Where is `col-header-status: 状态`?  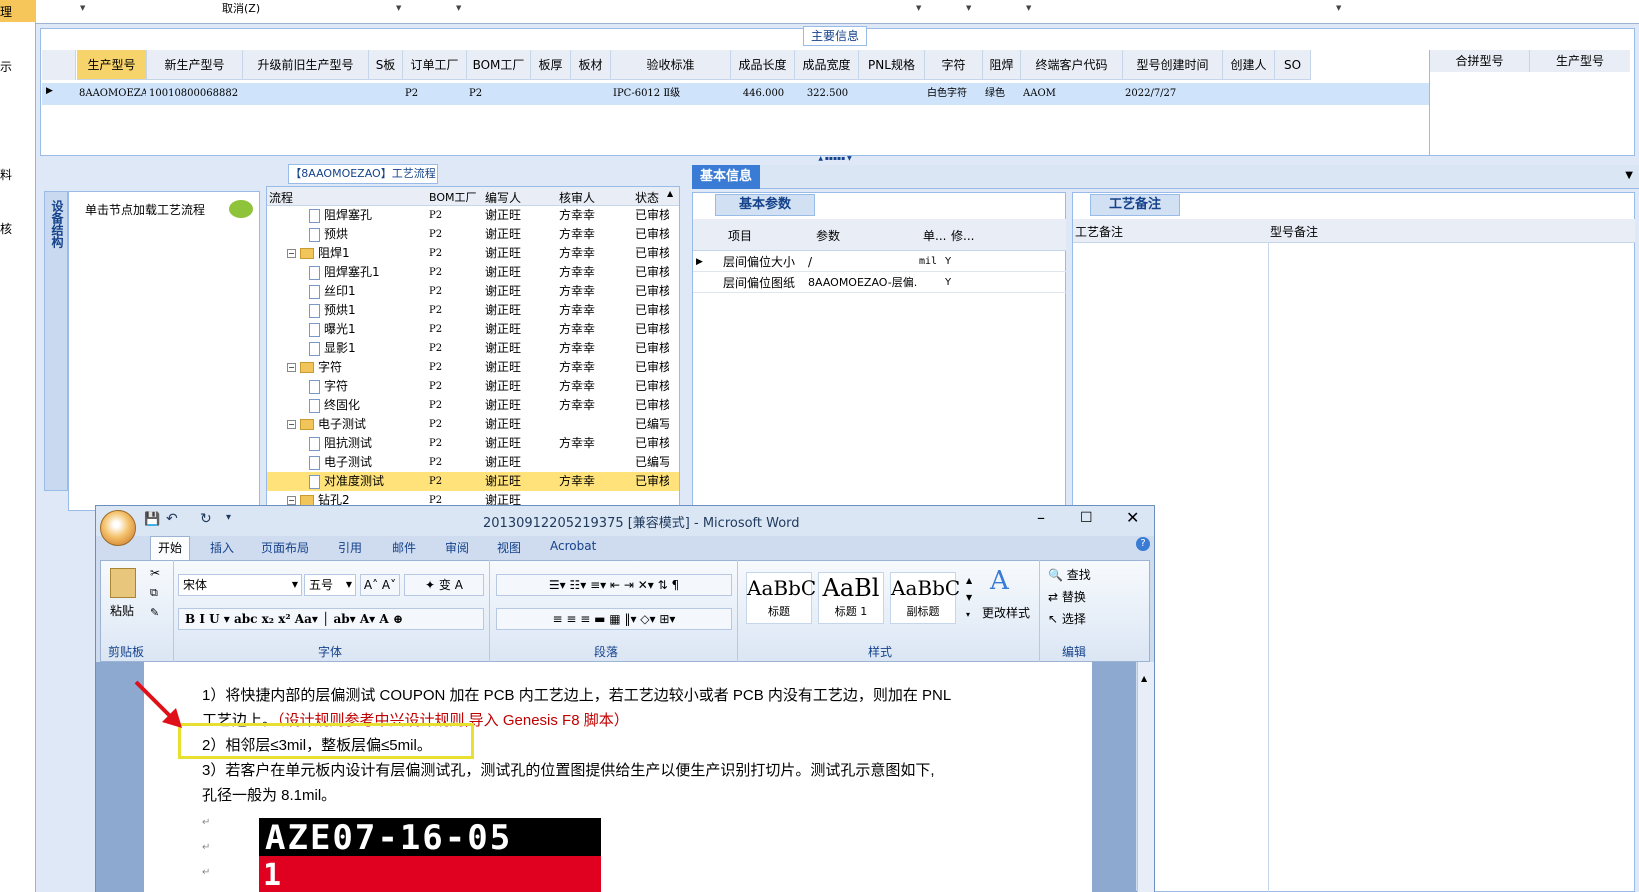 col-header-status: 状态 is located at coordinates (647, 197).